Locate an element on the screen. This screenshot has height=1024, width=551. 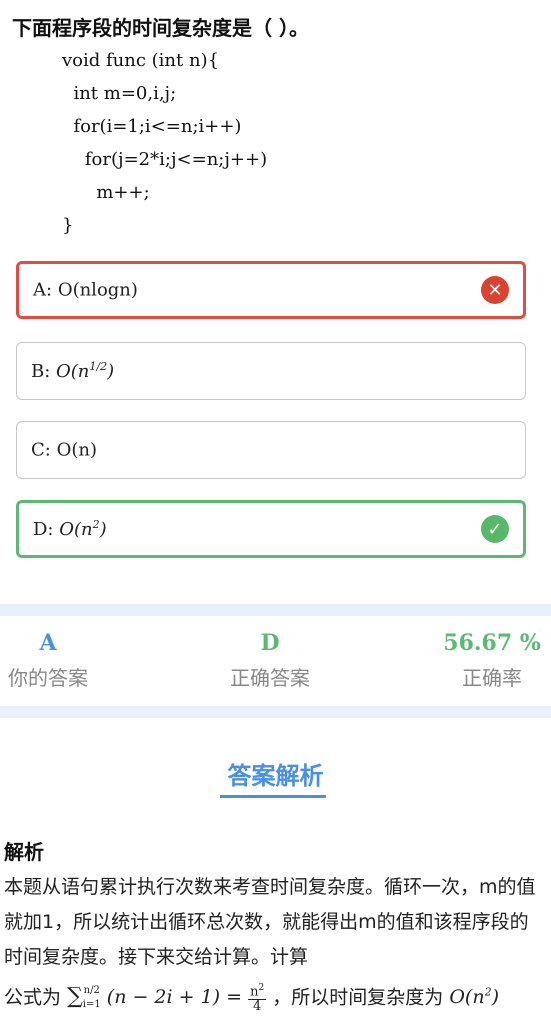
formula-prefix: 公式为 is located at coordinates (33, 997).